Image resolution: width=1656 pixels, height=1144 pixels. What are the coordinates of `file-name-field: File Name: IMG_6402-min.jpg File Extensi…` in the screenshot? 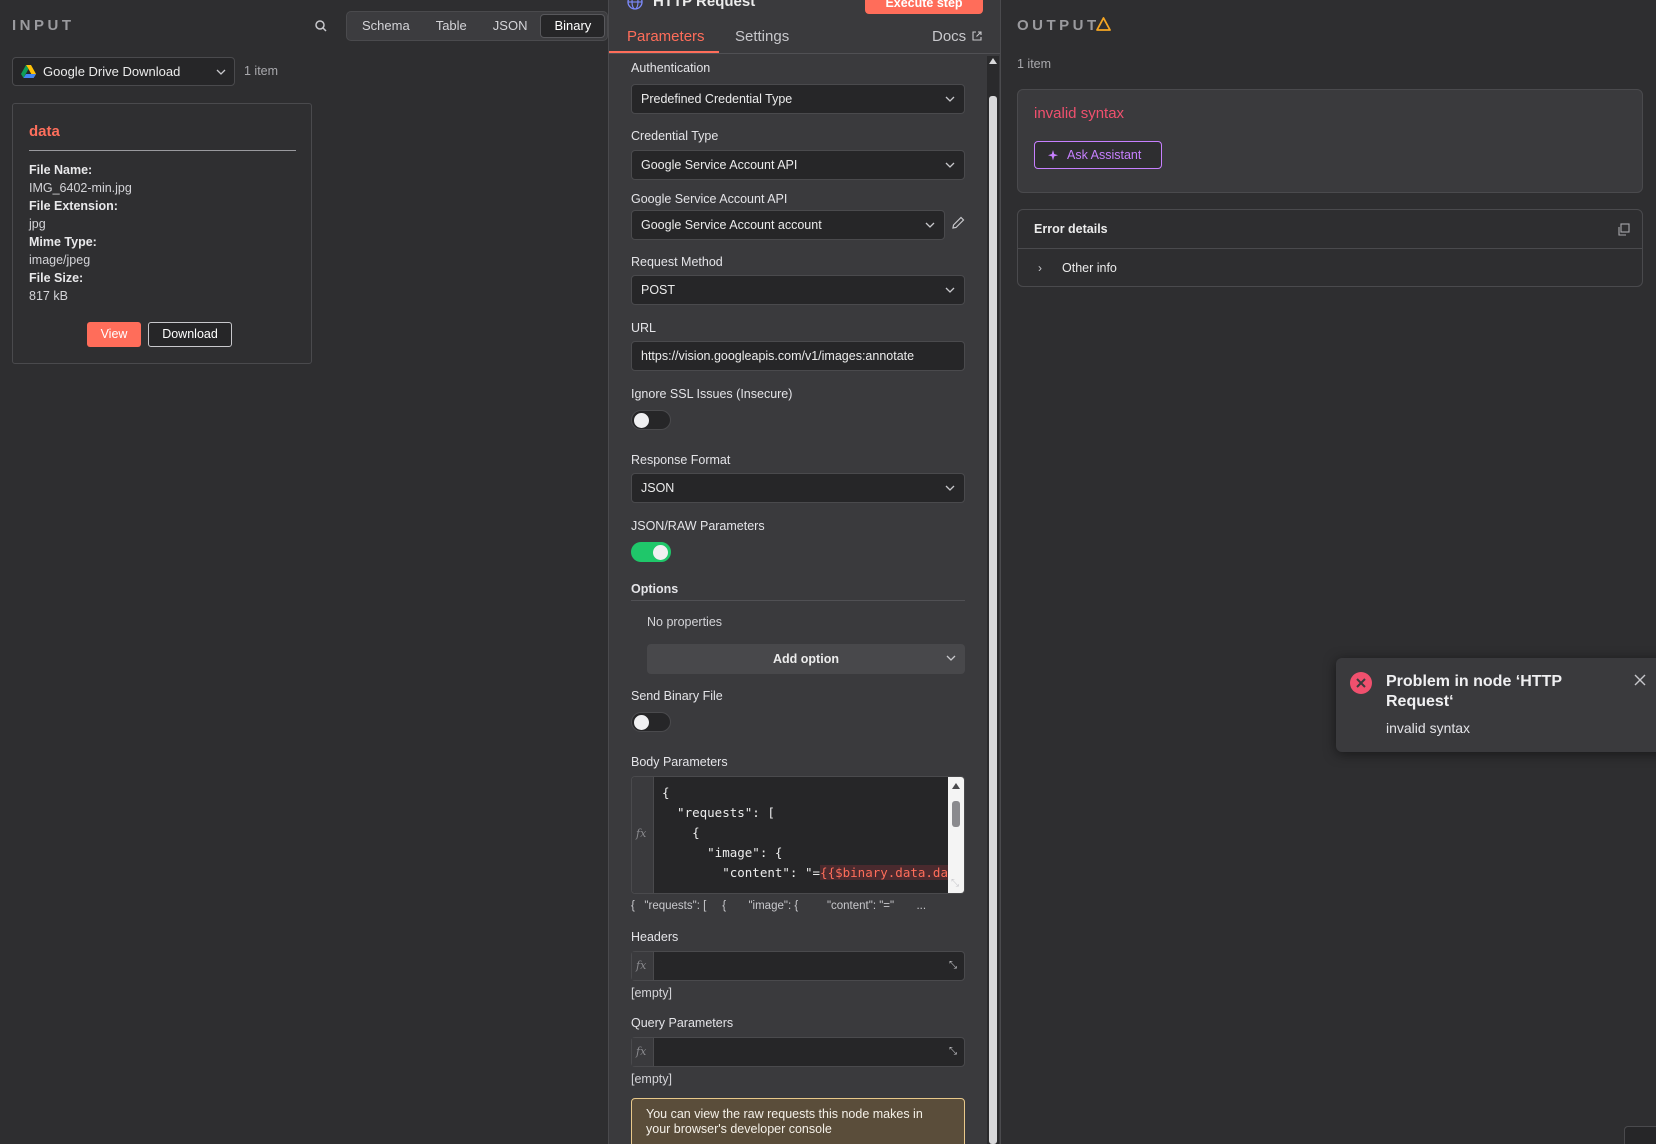 It's located at (80, 233).